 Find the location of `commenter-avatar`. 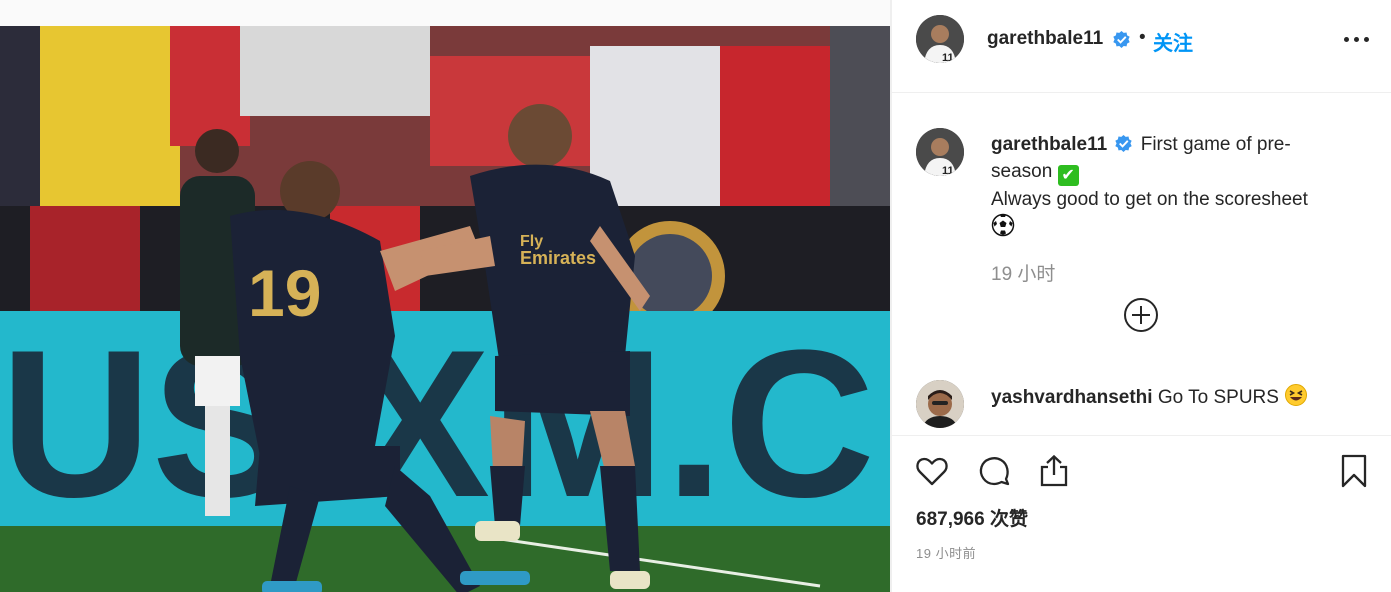

commenter-avatar is located at coordinates (940, 404).